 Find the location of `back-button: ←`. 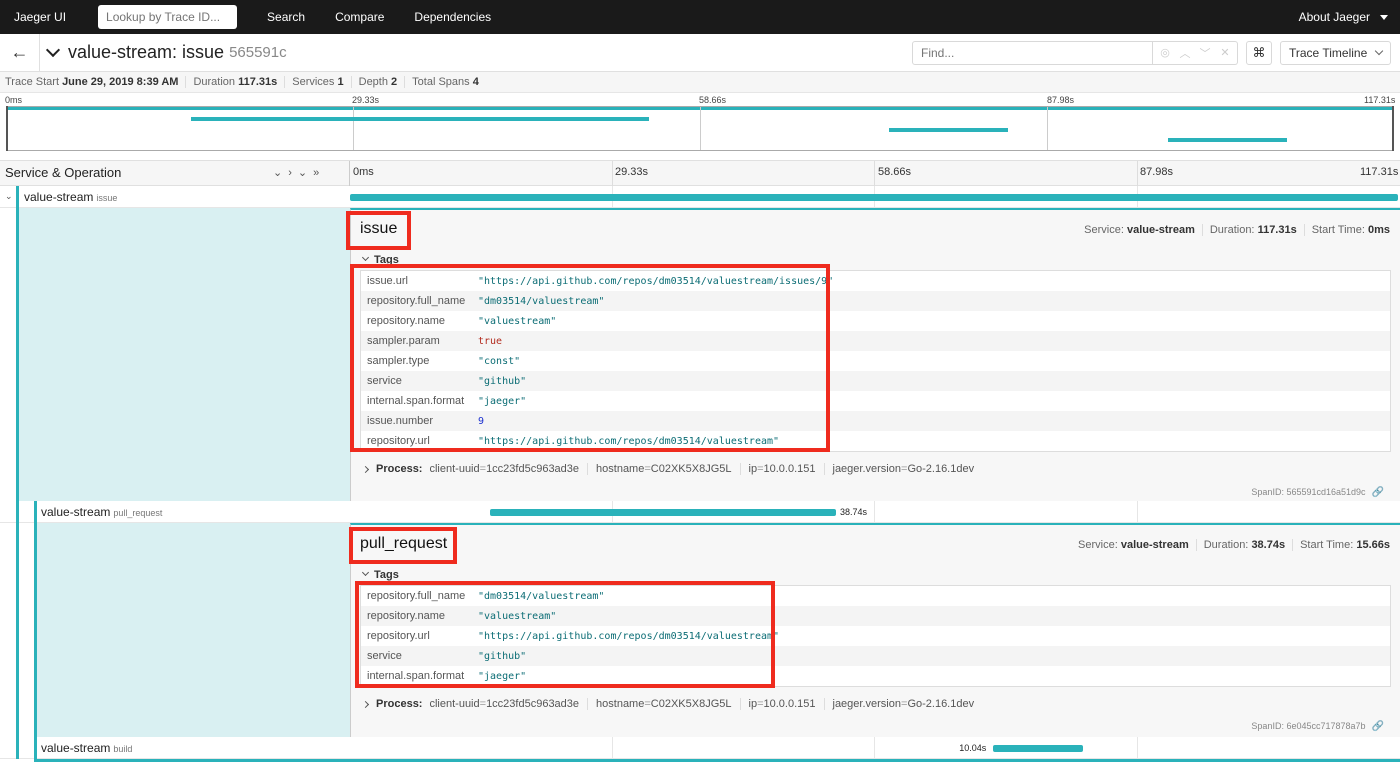

back-button: ← is located at coordinates (20, 52).